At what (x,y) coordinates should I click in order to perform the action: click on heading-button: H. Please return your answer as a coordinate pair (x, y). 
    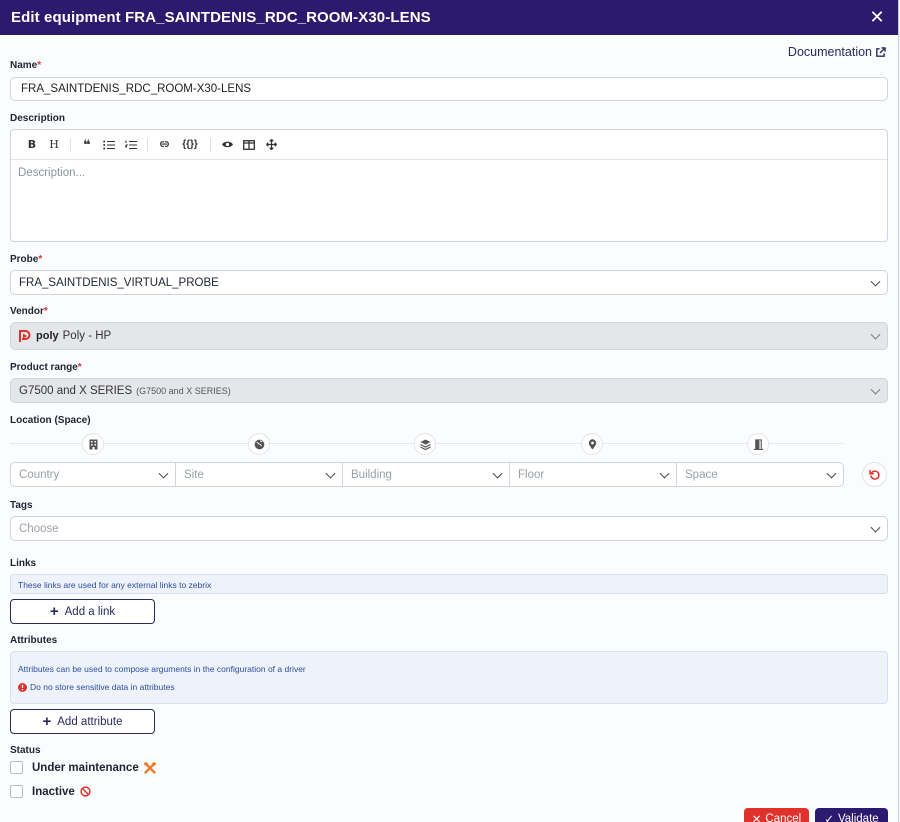
    Looking at the image, I should click on (54, 145).